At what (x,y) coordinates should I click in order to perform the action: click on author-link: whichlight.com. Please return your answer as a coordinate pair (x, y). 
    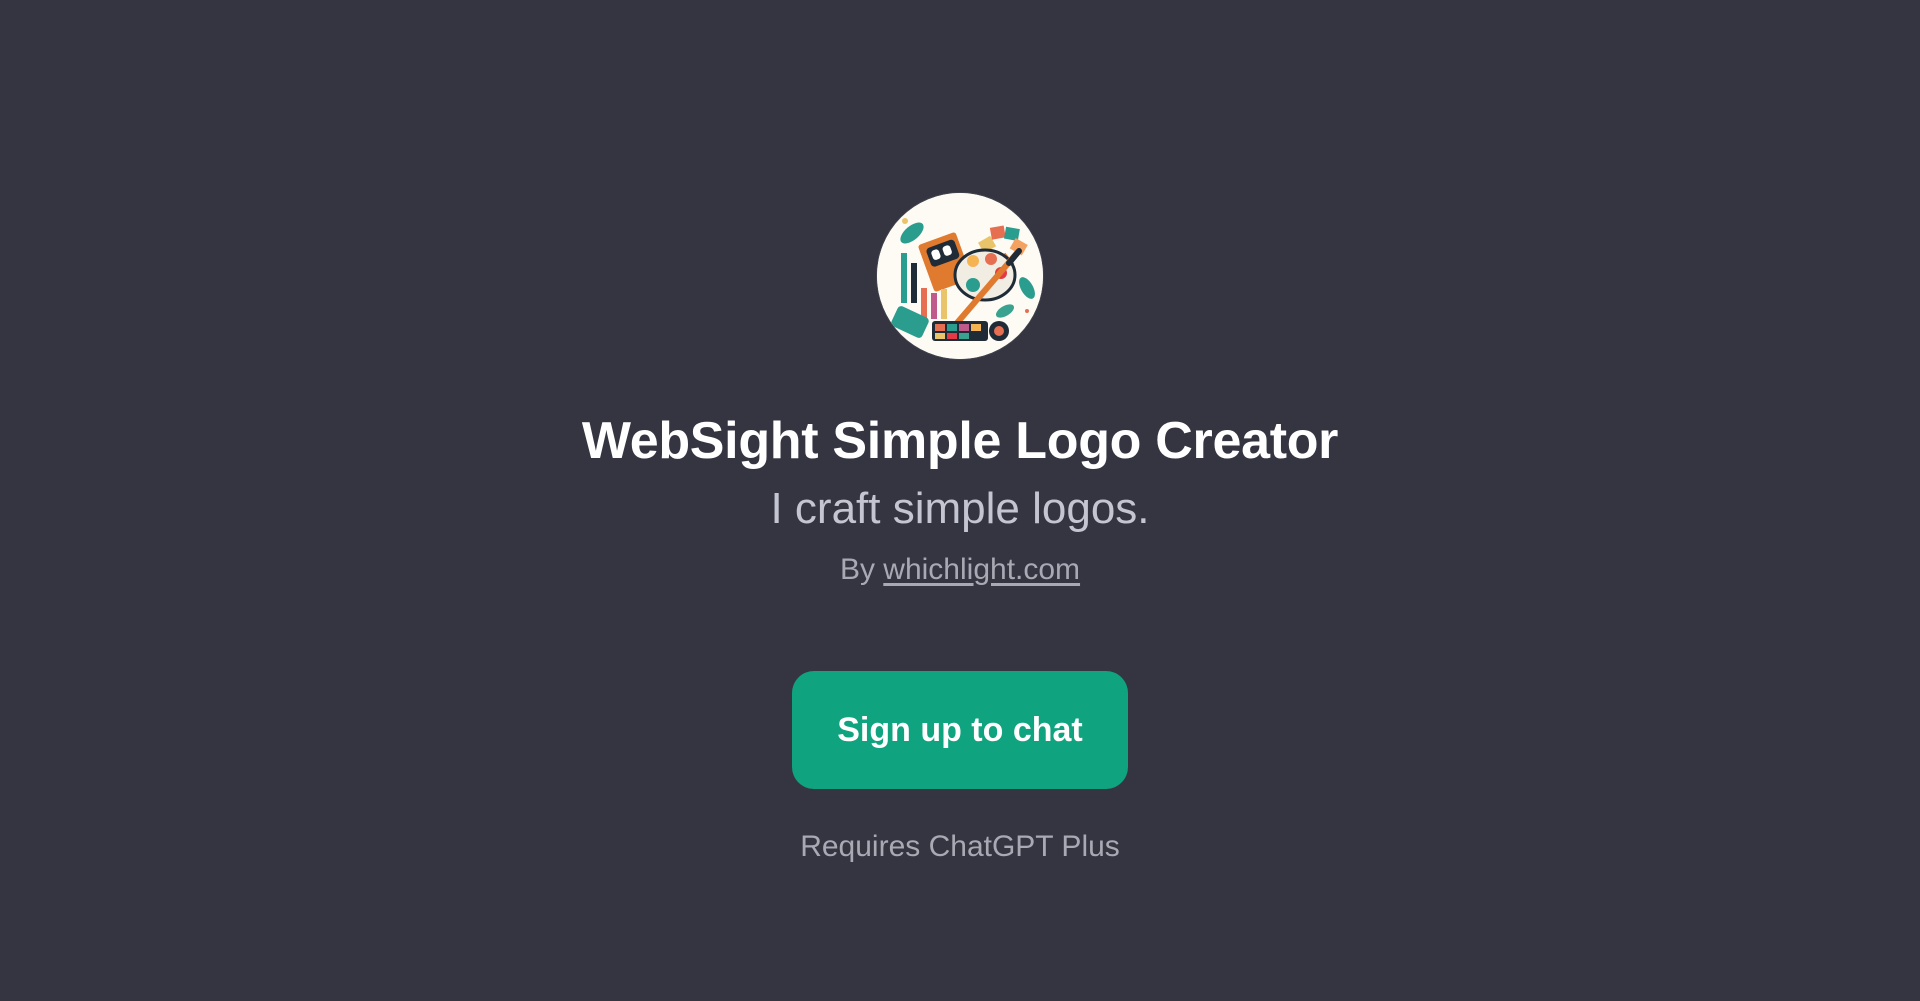
    Looking at the image, I should click on (981, 569).